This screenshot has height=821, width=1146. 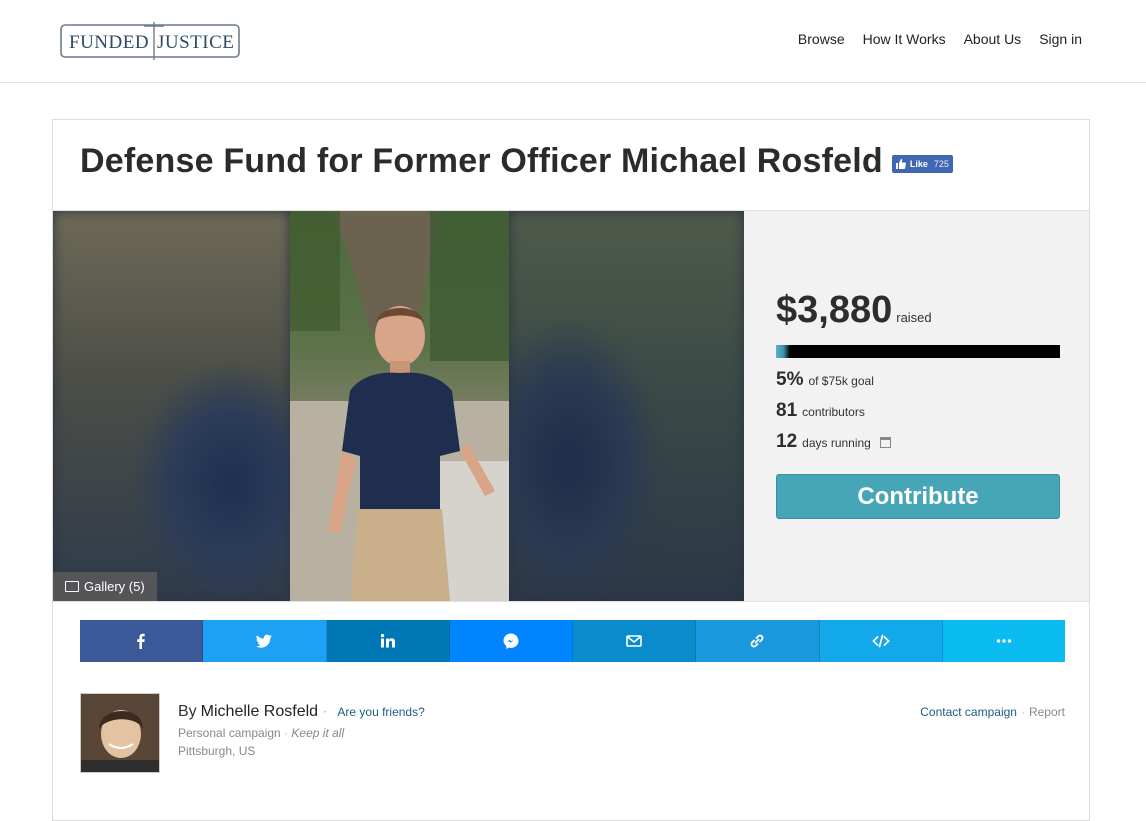 What do you see at coordinates (900, 163) in the screenshot?
I see `thumbs-up-icon` at bounding box center [900, 163].